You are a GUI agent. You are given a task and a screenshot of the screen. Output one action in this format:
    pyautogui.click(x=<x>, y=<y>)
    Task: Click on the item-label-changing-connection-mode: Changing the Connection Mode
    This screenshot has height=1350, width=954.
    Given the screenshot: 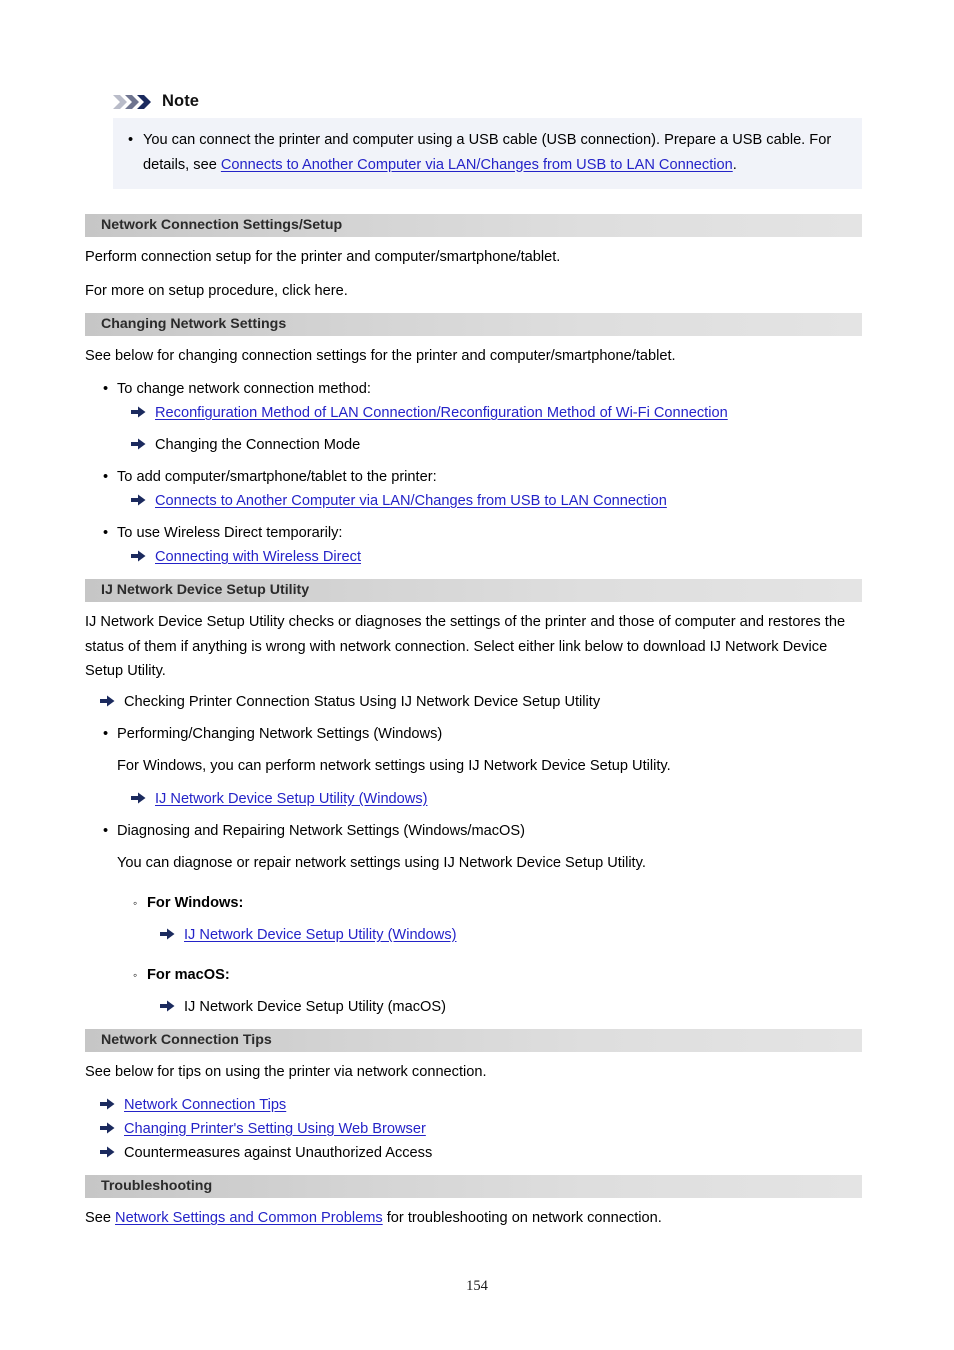 What is the action you would take?
    pyautogui.click(x=258, y=445)
    